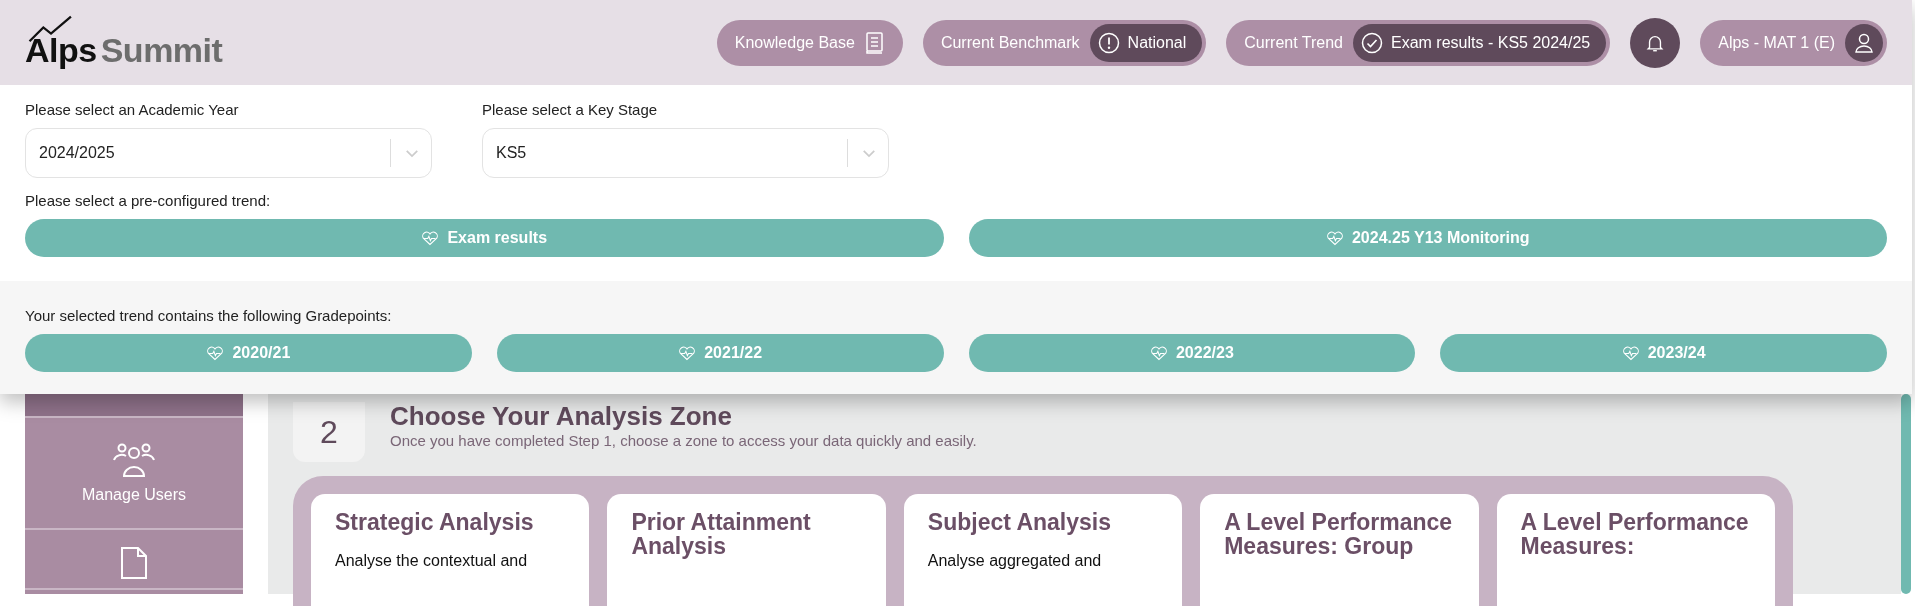 Image resolution: width=1915 pixels, height=615 pixels. Describe the element at coordinates (133, 495) in the screenshot. I see `sidebar-label: Manage Users` at that location.